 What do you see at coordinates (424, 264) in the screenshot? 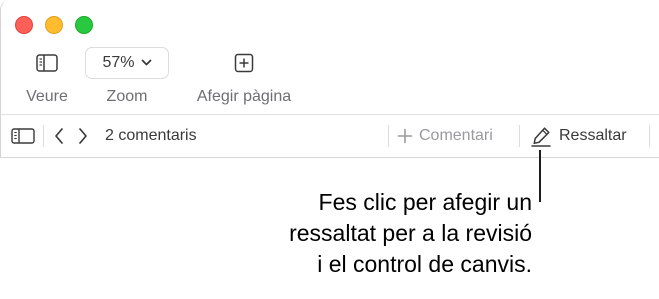
I see `callout-line-3: i el control de canvis.` at bounding box center [424, 264].